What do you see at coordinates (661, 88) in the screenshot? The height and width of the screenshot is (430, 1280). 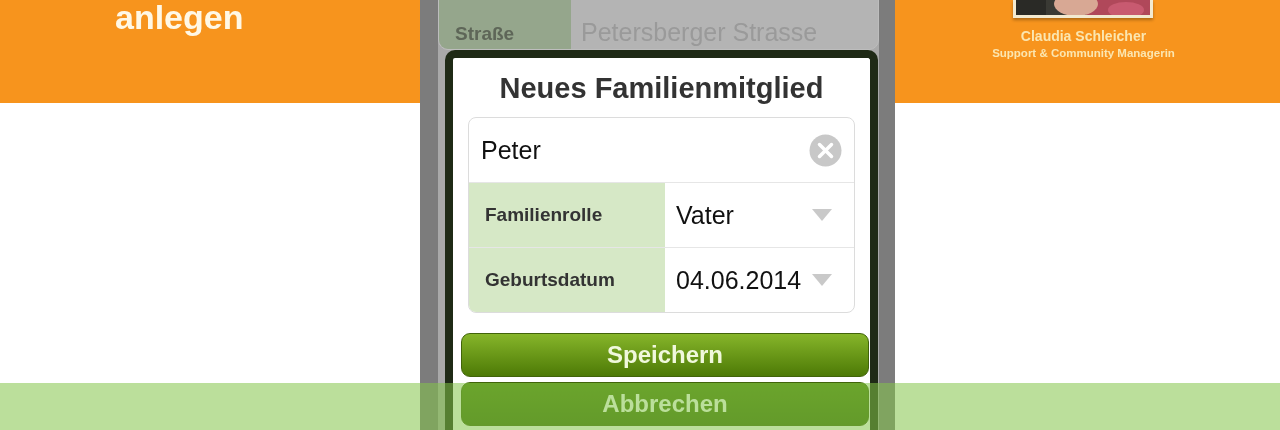 I see `dialog-title: Neues Familienmitglied` at bounding box center [661, 88].